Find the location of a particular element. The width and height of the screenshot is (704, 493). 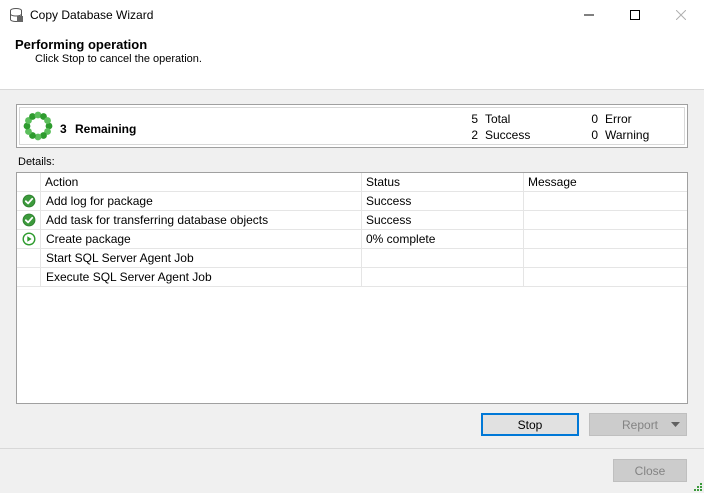

close-icon is located at coordinates (681, 15).